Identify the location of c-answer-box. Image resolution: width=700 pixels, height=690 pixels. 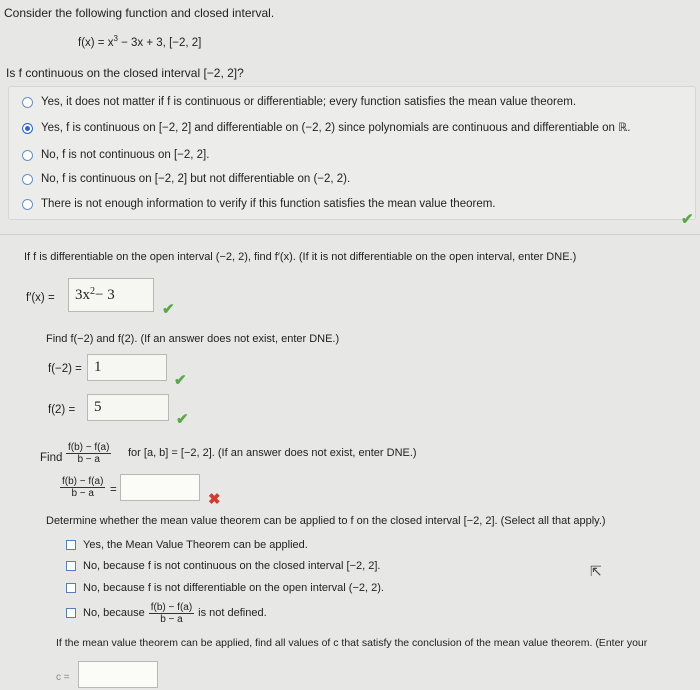
(118, 674).